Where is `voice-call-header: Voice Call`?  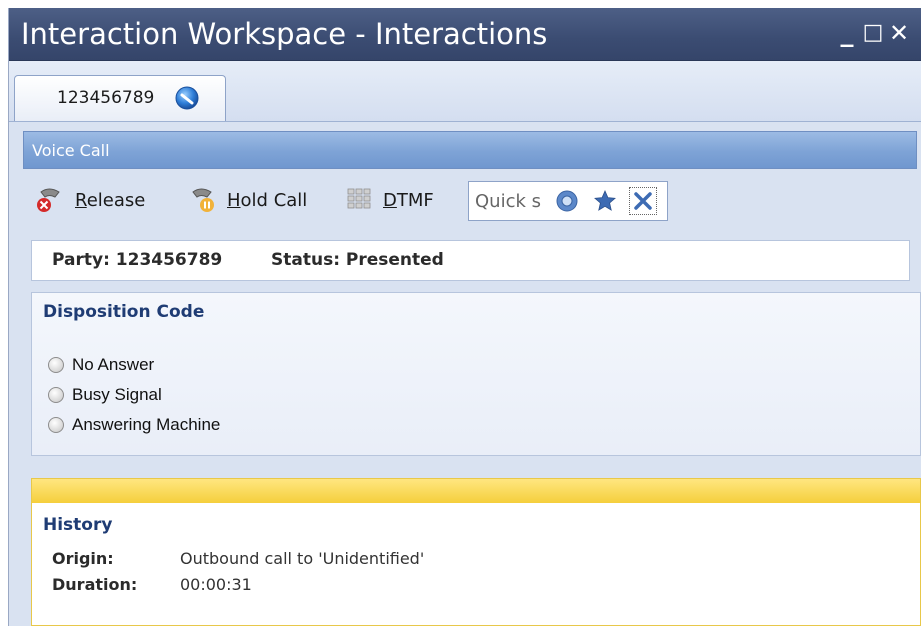 voice-call-header: Voice Call is located at coordinates (470, 150).